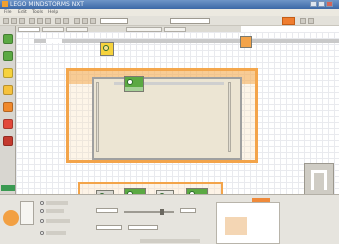  I want to click on nxt-controller, so click(319, 180).